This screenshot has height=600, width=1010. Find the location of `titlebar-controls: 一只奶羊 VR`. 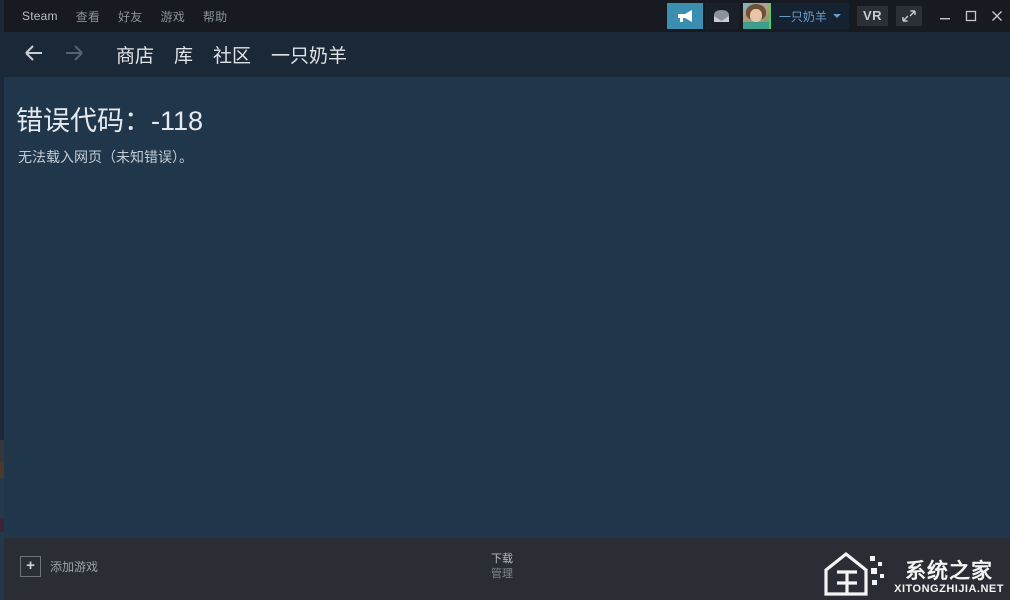

titlebar-controls: 一只奶羊 VR is located at coordinates (838, 16).